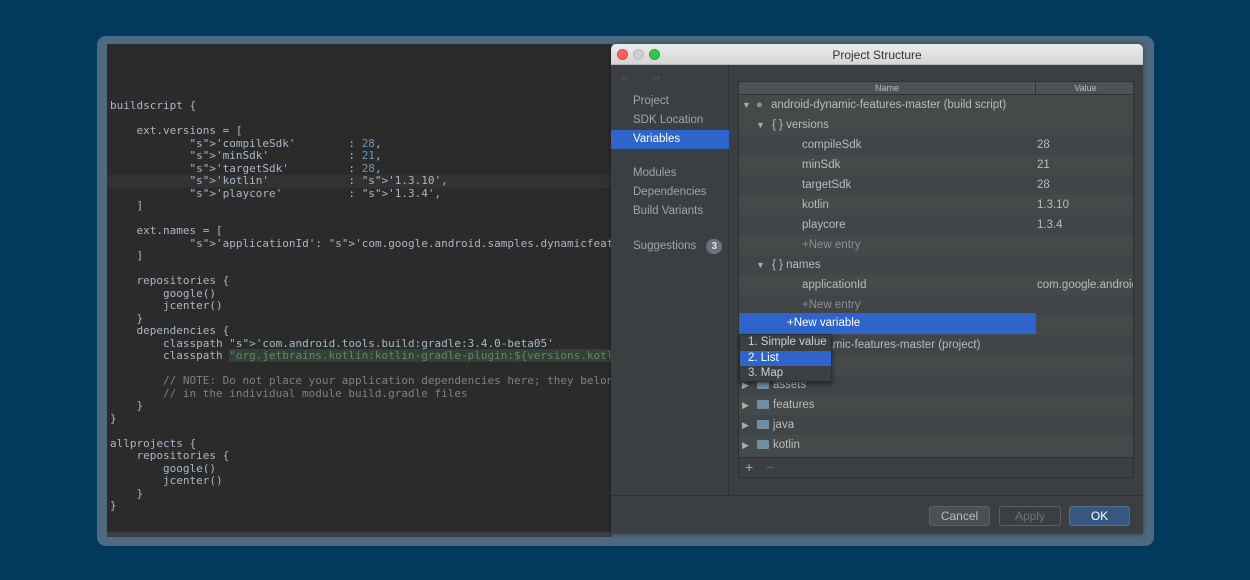 The image size is (1250, 580). Describe the element at coordinates (936, 165) in the screenshot. I see `table-row: minSdk 21` at that location.